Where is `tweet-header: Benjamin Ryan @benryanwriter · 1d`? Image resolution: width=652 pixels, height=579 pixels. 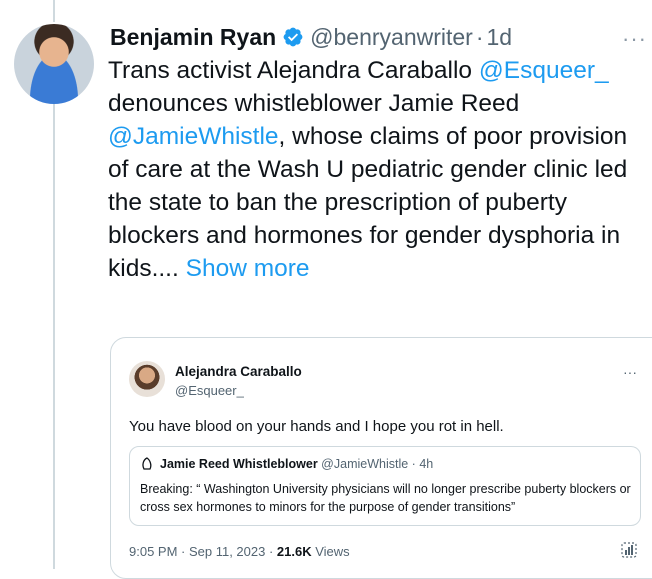
tweet-header: Benjamin Ryan @benryanwriter · 1d is located at coordinates (311, 37).